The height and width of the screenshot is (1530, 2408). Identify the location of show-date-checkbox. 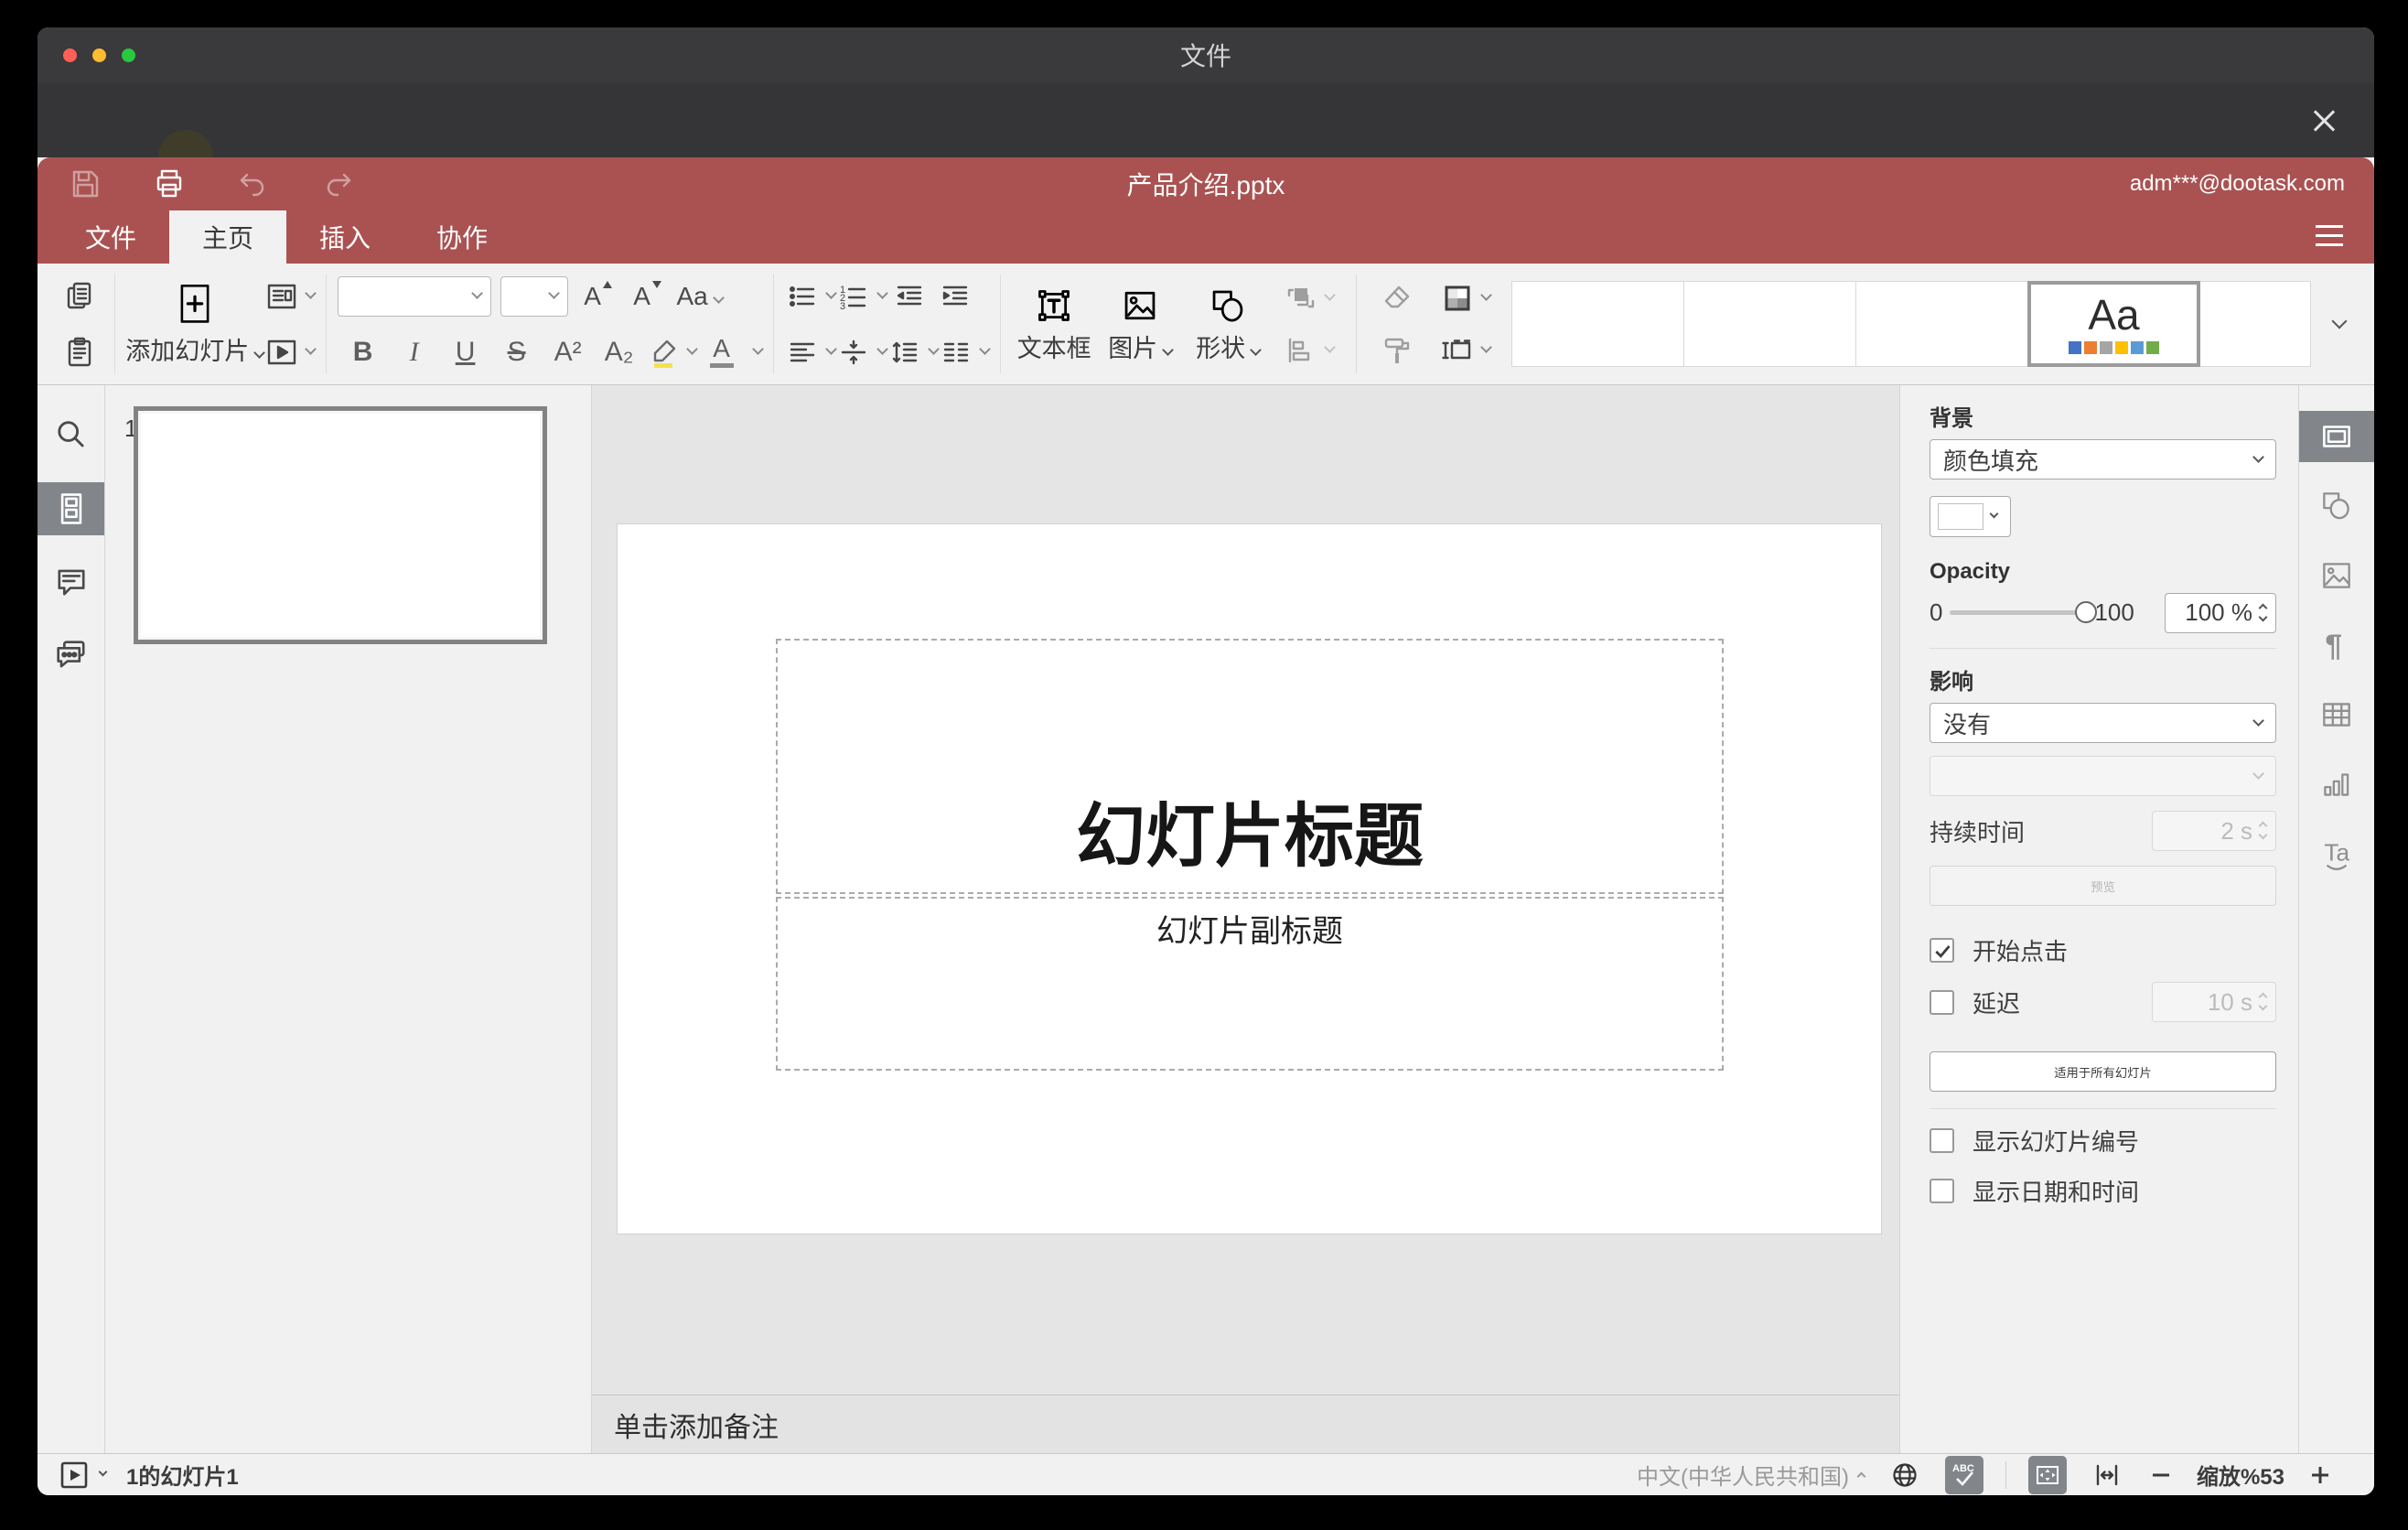
(1942, 1191).